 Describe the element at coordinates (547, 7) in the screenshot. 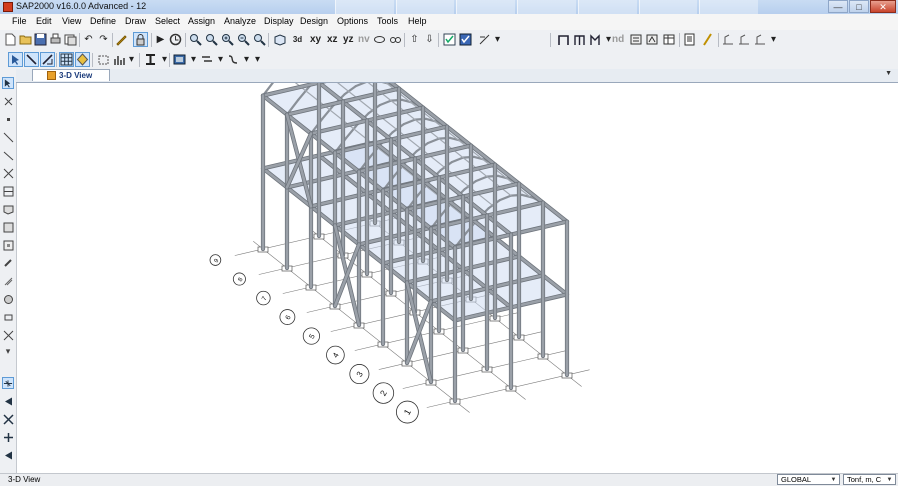

I see `background-tabs` at that location.